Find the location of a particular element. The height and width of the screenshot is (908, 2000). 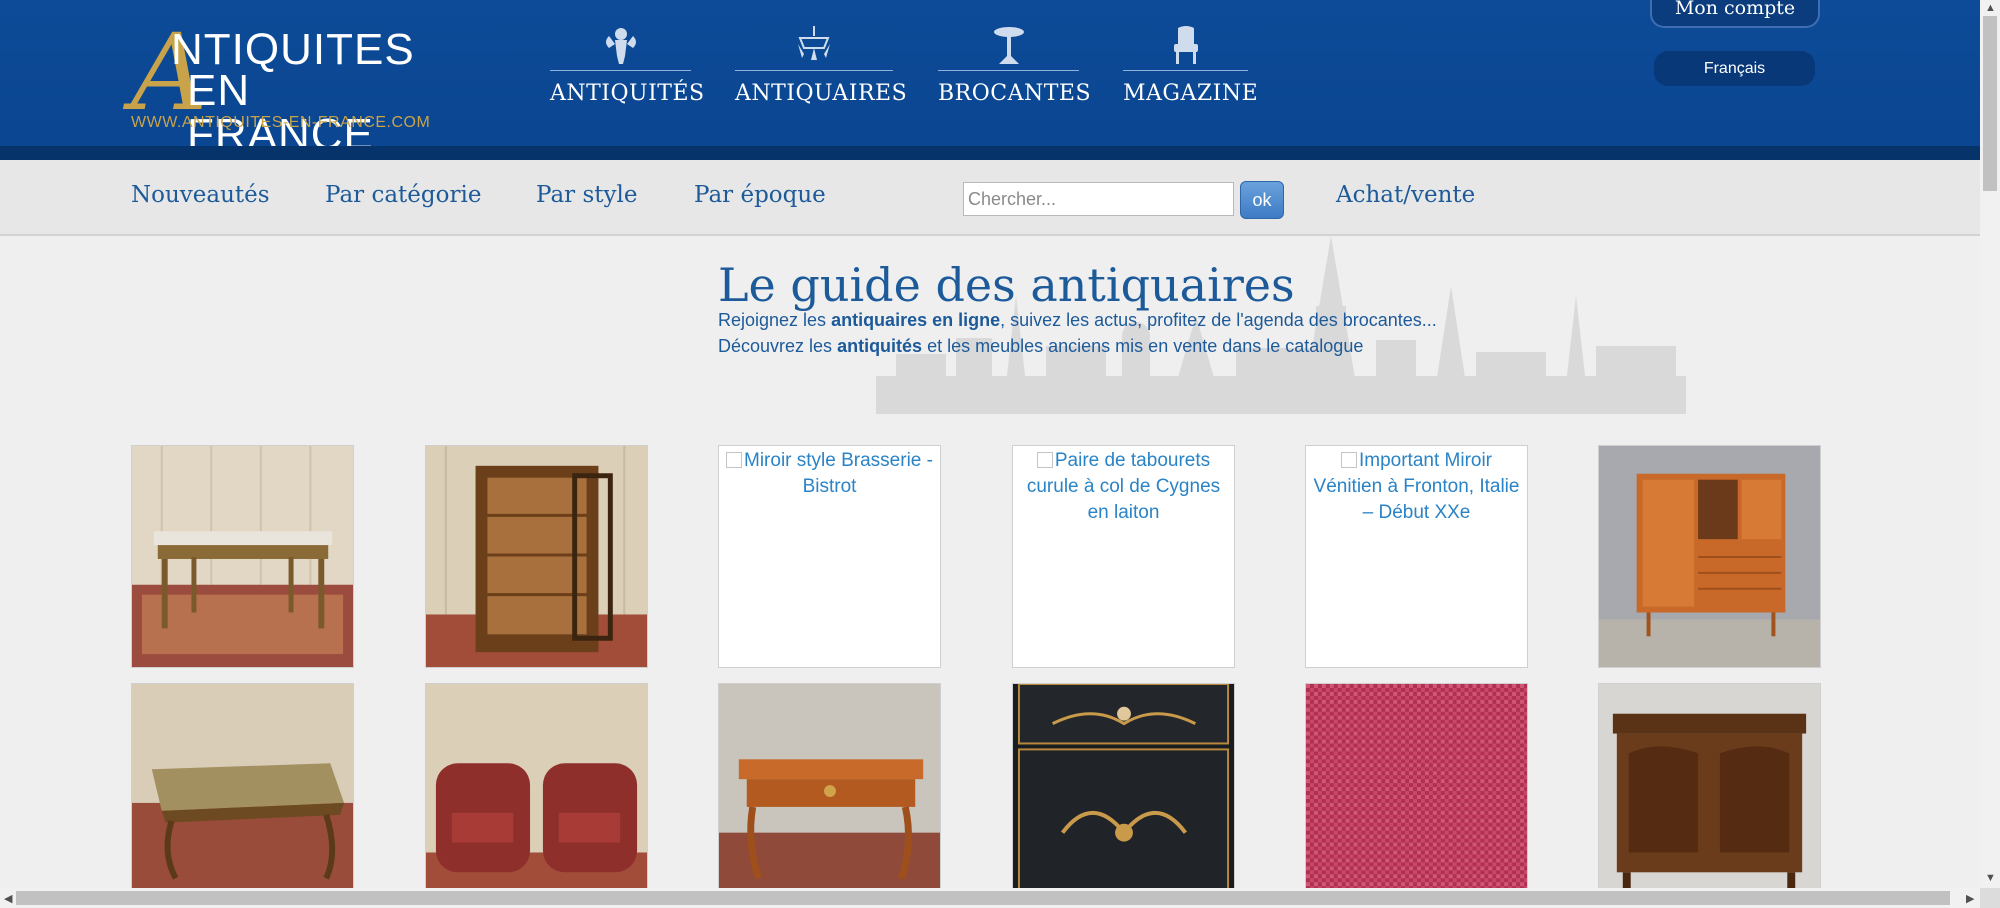

armchair-icon is located at coordinates (1185, 45).